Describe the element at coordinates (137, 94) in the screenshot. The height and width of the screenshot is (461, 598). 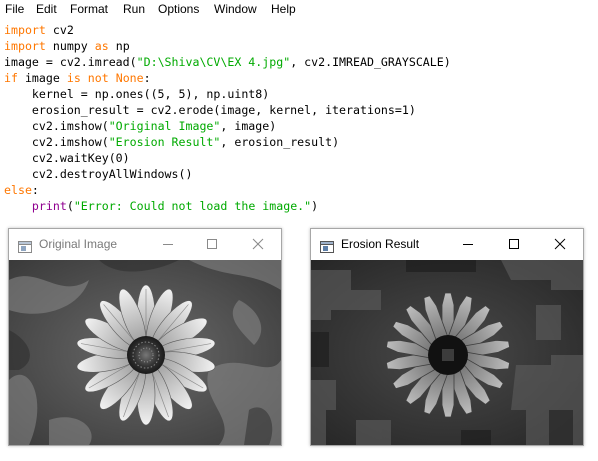
I see `code-line: kernel = np.ones((5, 5), np.uint8)` at that location.